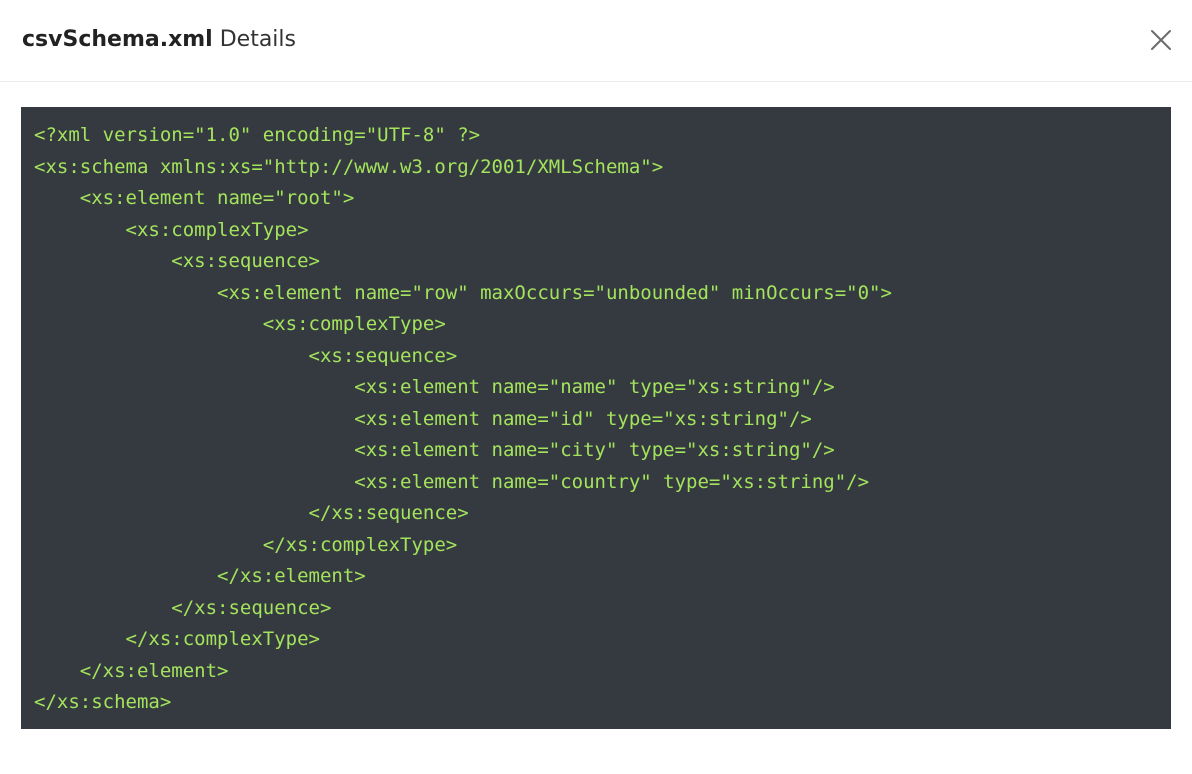  What do you see at coordinates (117, 39) in the screenshot?
I see `modal-title-filename: csvSchema.xml` at bounding box center [117, 39].